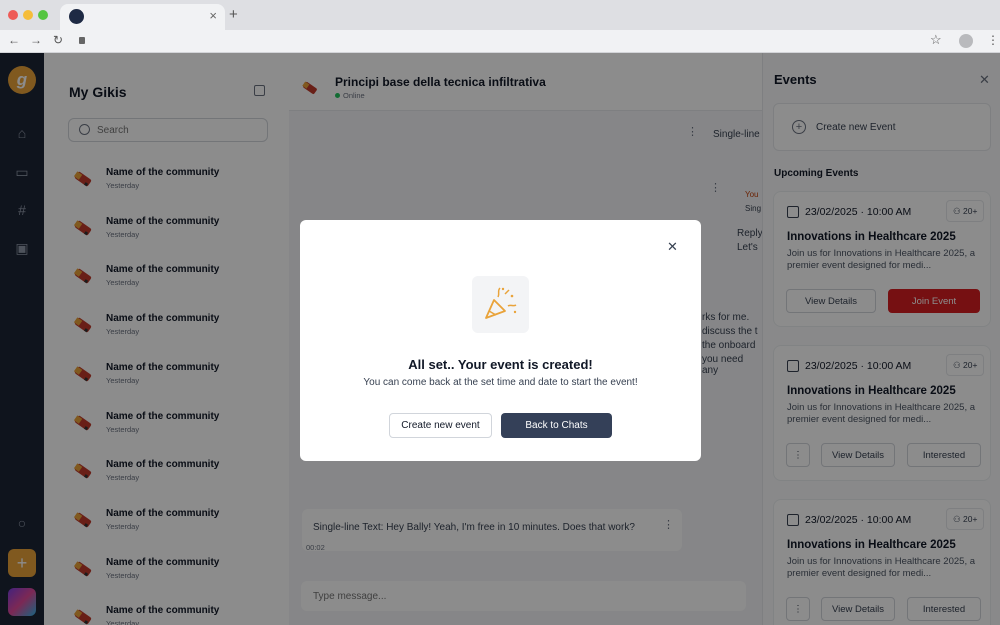  What do you see at coordinates (233, 14) in the screenshot?
I see `new-tab-icon: +` at bounding box center [233, 14].